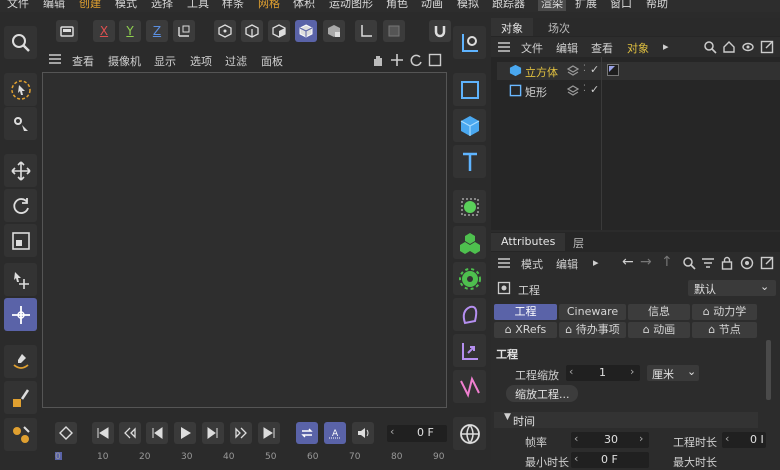 The image size is (780, 470). What do you see at coordinates (578, 242) in the screenshot?
I see `tab-layers: 层` at bounding box center [578, 242].